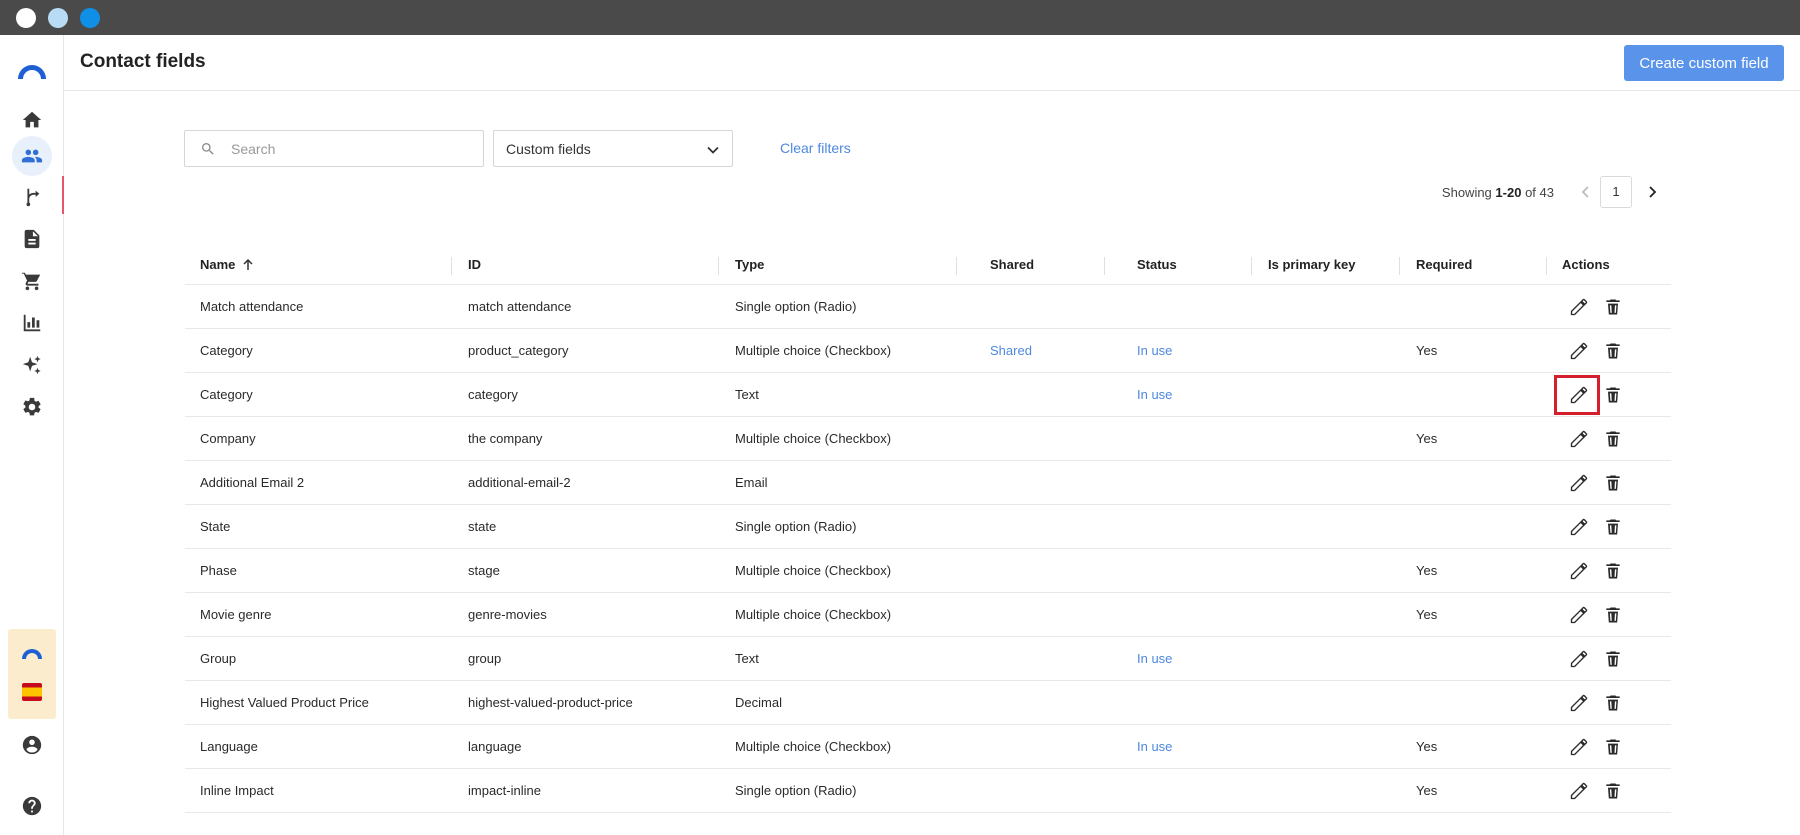  I want to click on clear-filters-link: Clear filters, so click(815, 148).